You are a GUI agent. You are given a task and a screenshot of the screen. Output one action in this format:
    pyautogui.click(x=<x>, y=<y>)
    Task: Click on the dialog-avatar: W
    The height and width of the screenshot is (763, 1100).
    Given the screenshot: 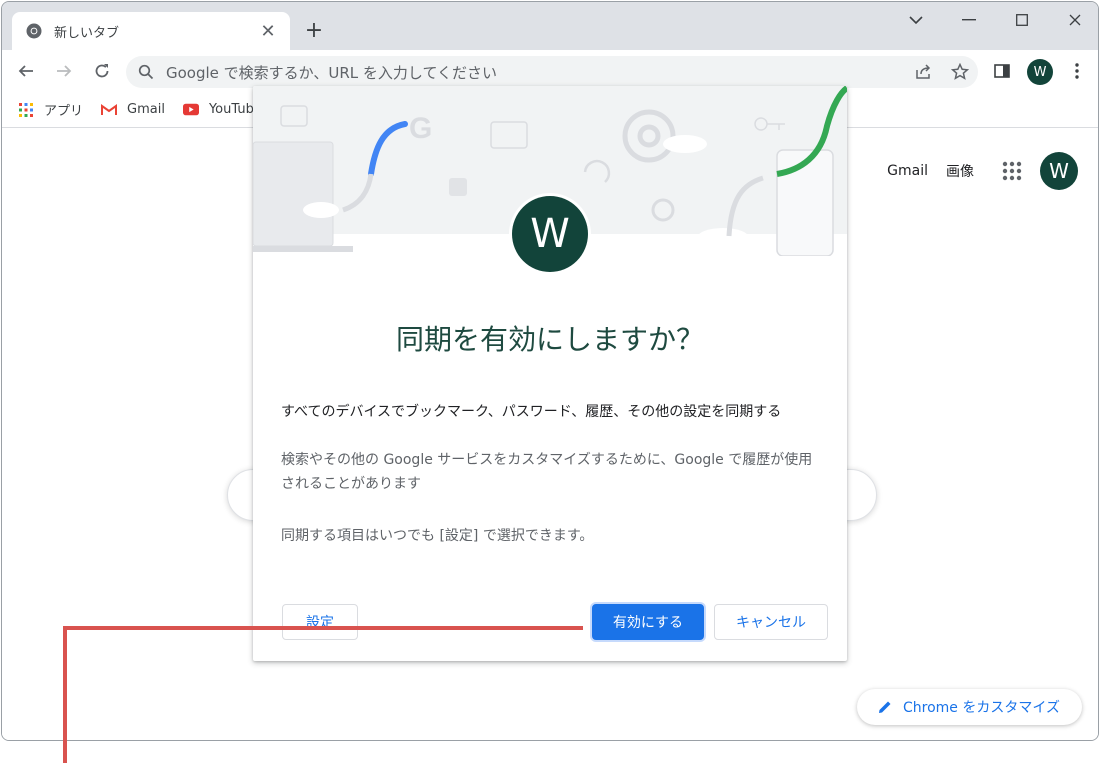 What is the action you would take?
    pyautogui.click(x=550, y=234)
    